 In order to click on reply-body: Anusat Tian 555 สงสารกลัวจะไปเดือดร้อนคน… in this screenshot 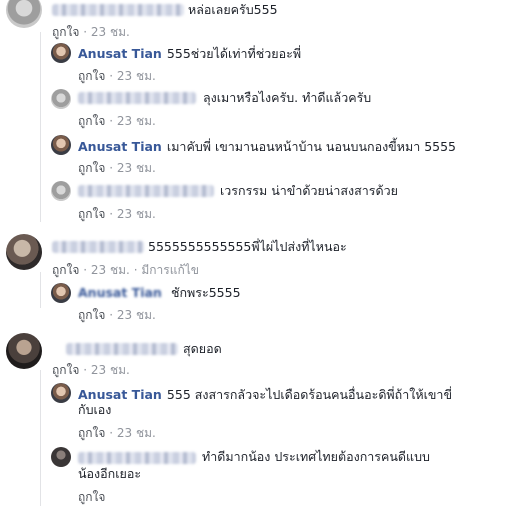, I will do `click(265, 393)`.